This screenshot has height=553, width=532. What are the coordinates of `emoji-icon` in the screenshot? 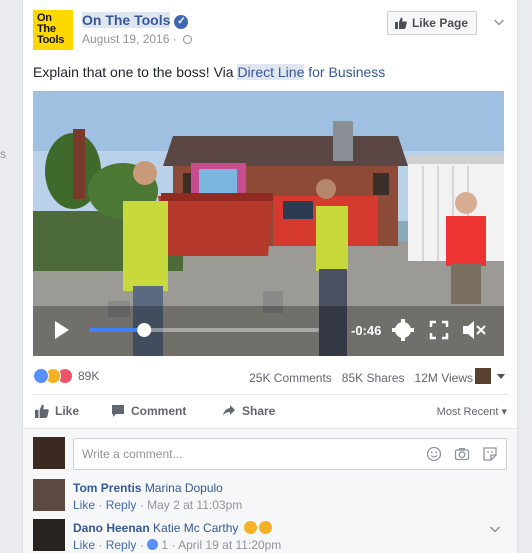 It's located at (434, 454).